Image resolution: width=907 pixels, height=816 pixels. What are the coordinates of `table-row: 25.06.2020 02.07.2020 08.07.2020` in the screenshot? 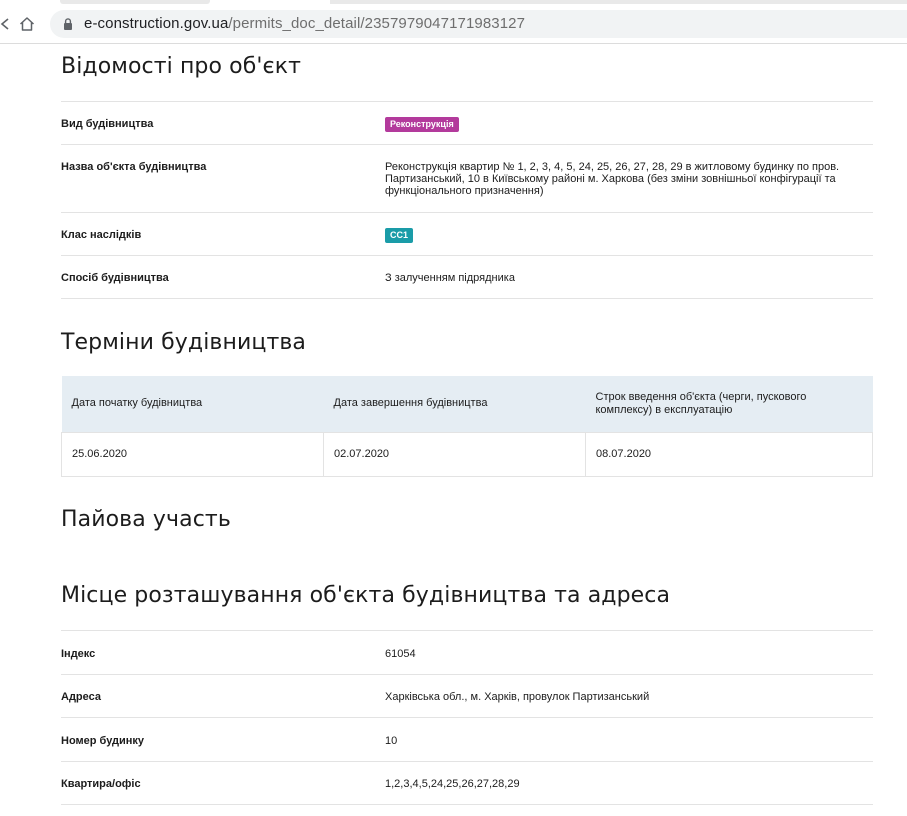 It's located at (467, 454).